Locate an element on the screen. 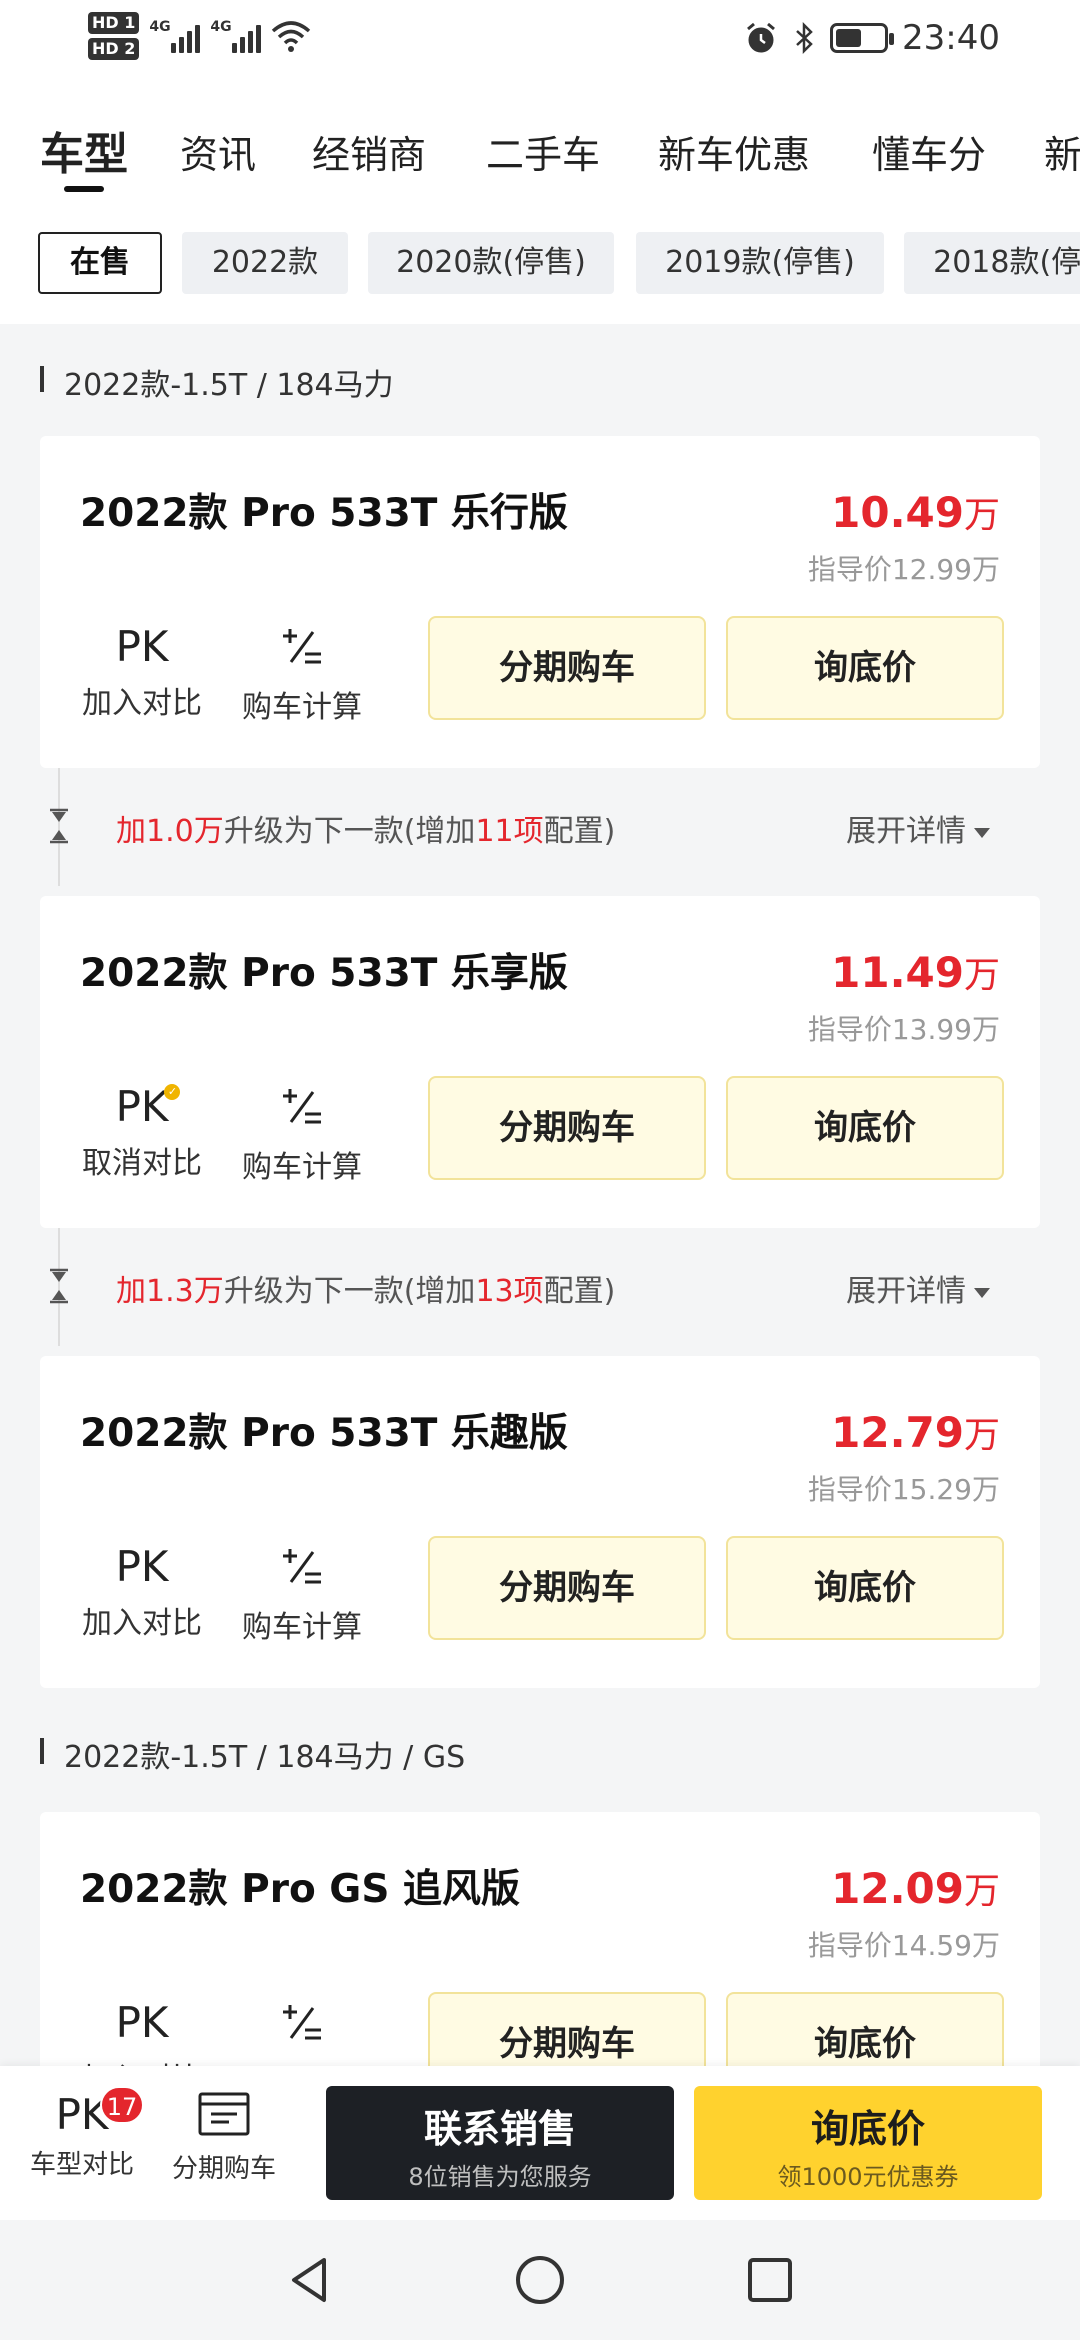 The image size is (1080, 2340). hd1-indicator: HD 1 is located at coordinates (114, 23).